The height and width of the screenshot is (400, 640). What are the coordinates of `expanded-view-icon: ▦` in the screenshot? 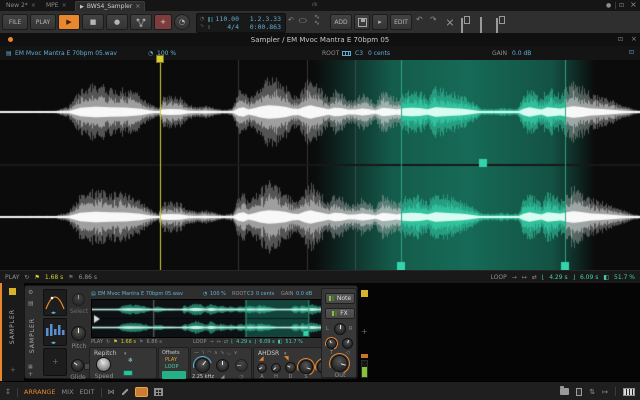 It's located at (30, 367).